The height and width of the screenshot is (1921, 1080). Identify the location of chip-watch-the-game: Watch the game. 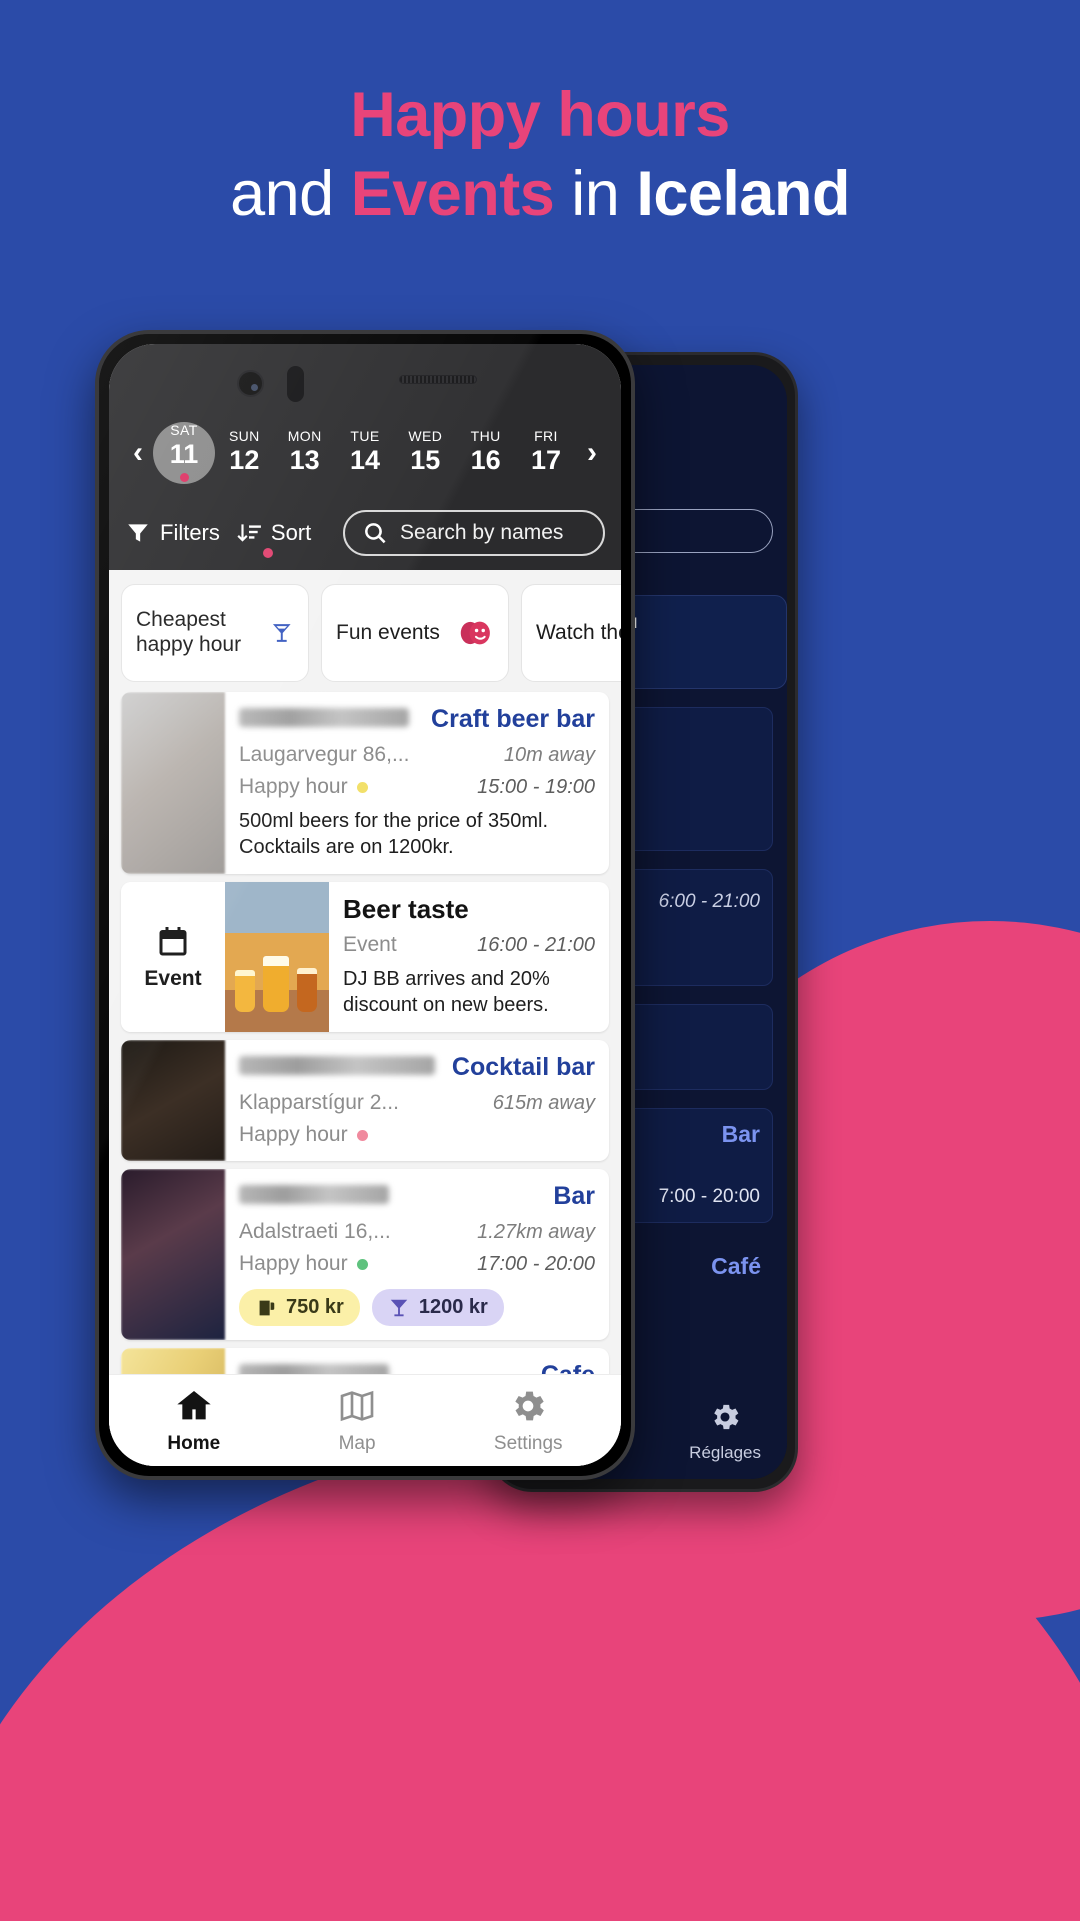
(571, 633).